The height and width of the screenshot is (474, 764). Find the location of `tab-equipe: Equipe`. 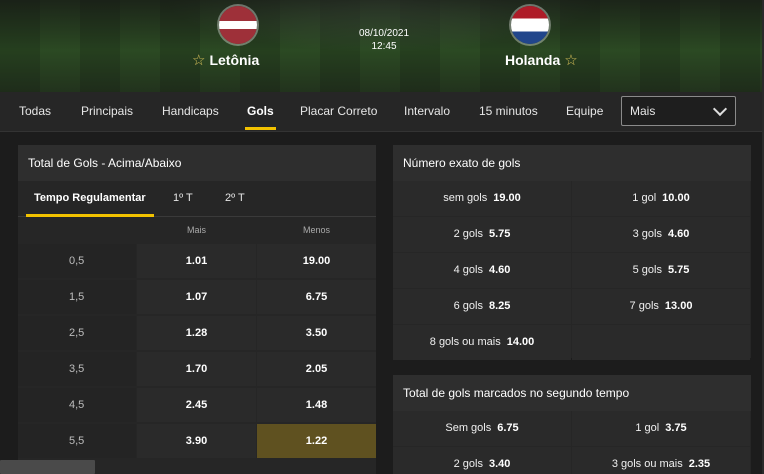

tab-equipe: Equipe is located at coordinates (584, 112).